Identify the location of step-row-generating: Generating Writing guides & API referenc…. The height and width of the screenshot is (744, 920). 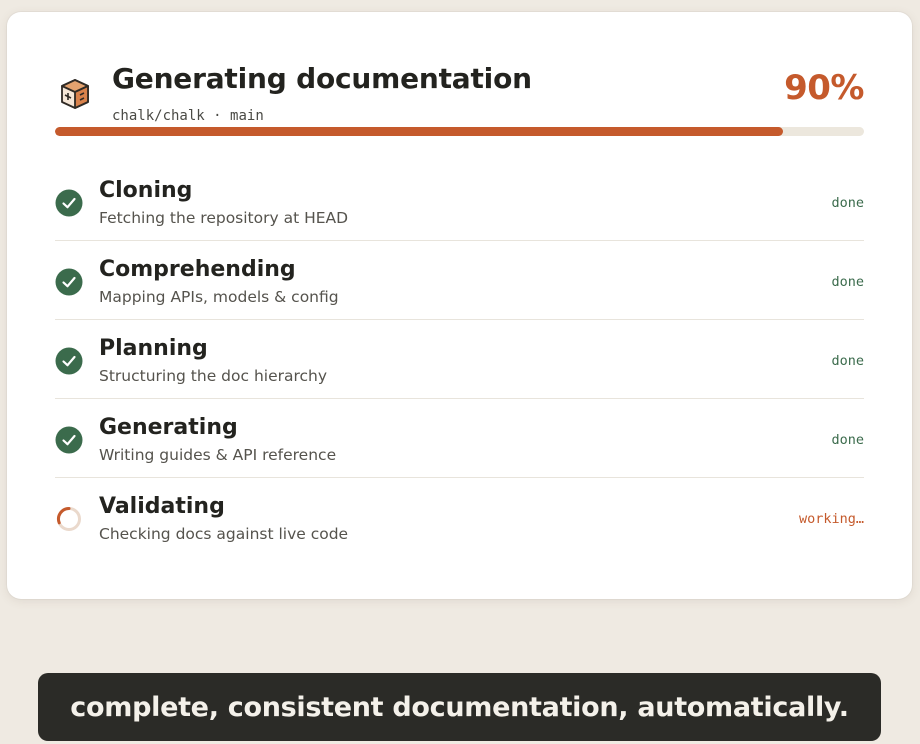
(459, 438).